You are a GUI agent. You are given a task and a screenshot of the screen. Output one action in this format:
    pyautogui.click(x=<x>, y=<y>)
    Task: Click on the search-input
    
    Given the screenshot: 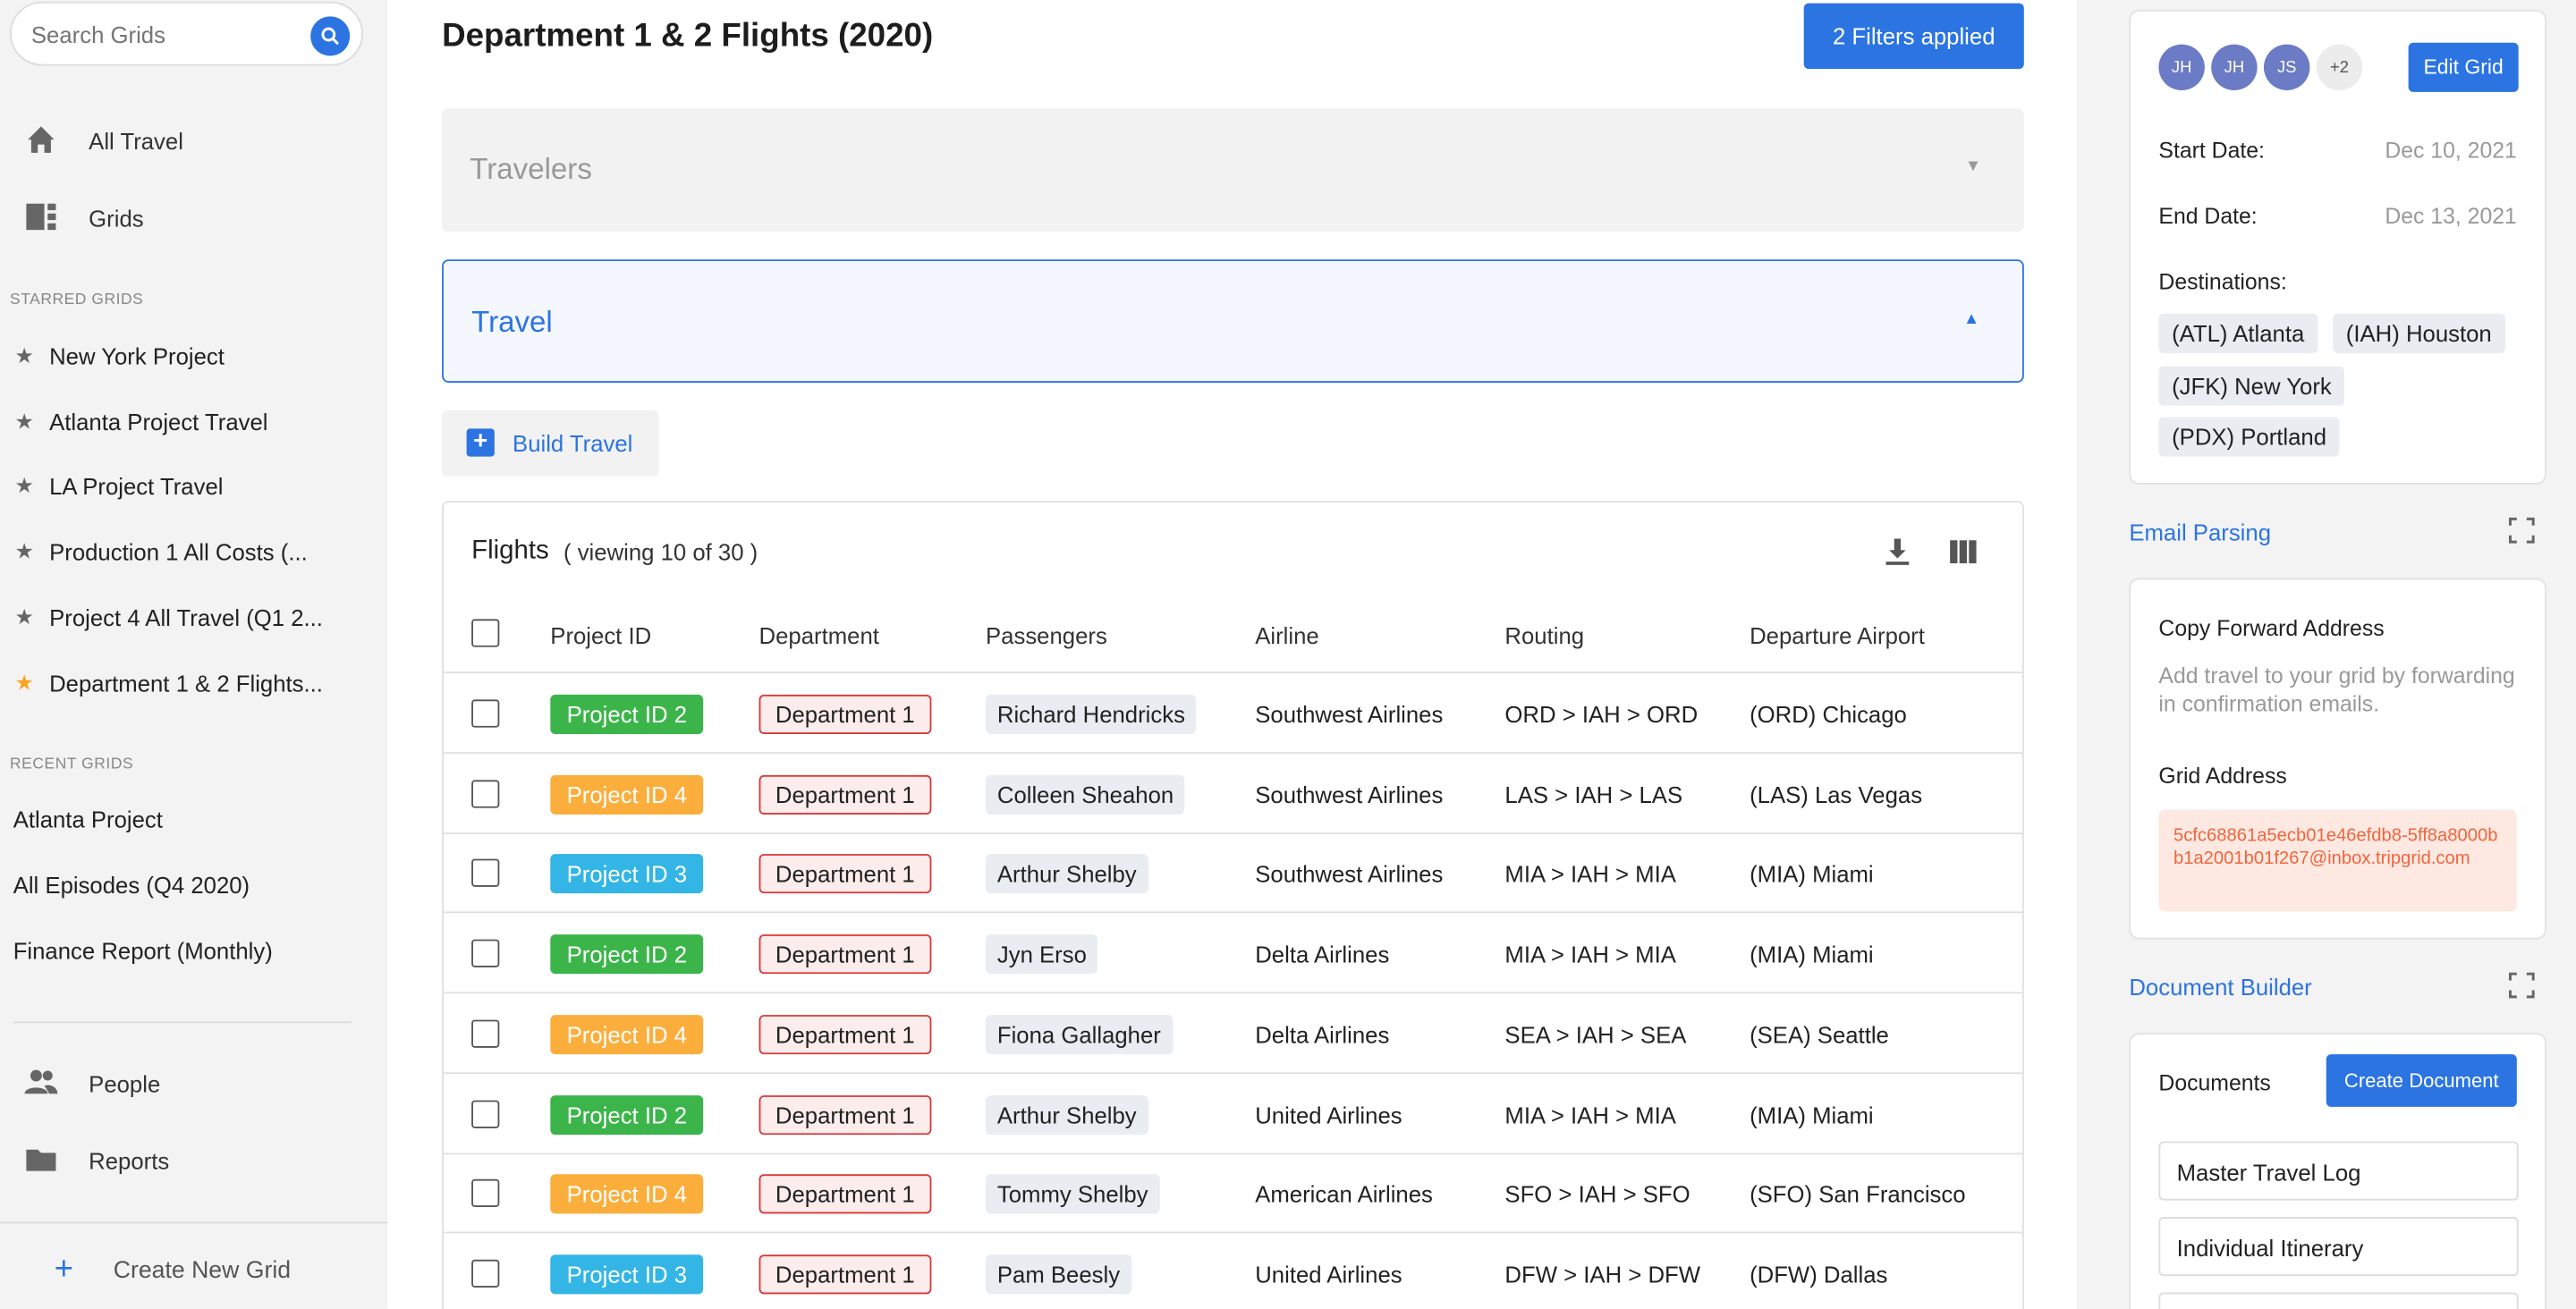 What is the action you would take?
    pyautogui.click(x=162, y=34)
    